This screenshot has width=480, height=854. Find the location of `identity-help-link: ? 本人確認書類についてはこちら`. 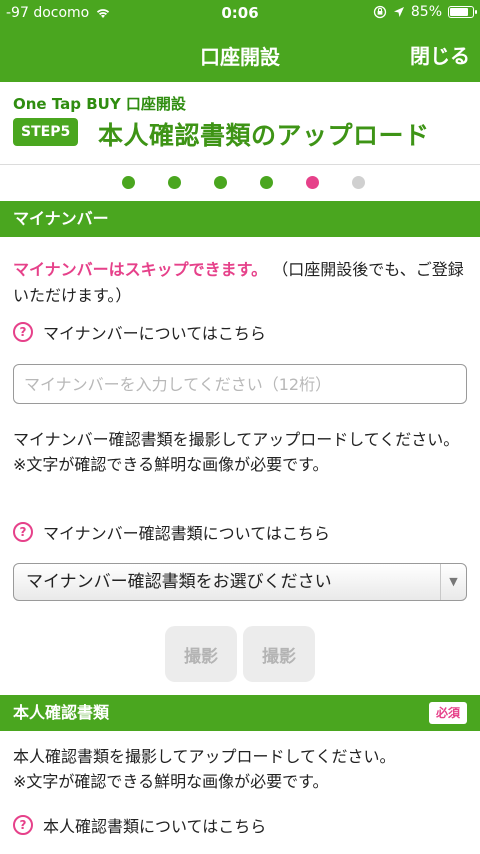

identity-help-link: ? 本人確認書類についてはこちら is located at coordinates (139, 825).